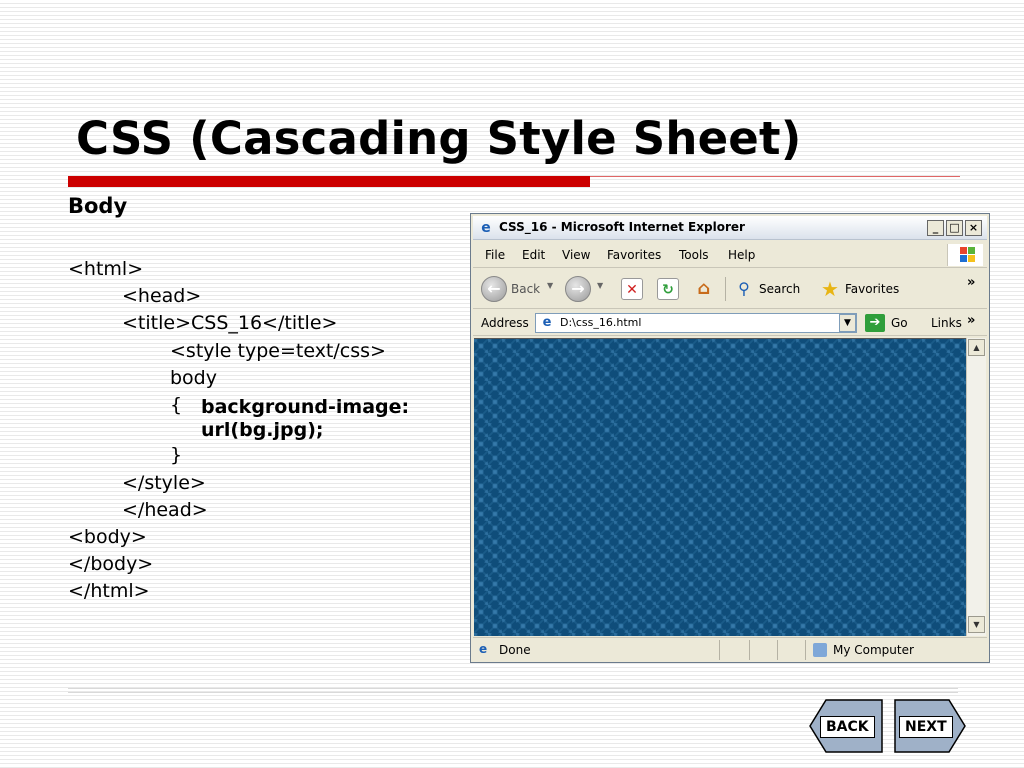  Describe the element at coordinates (779, 289) in the screenshot. I see `search-label: Search` at that location.